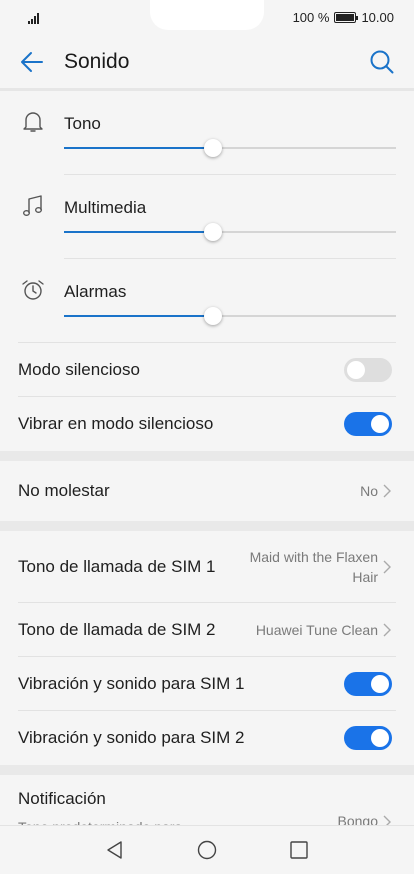 This screenshot has width=414, height=874. I want to click on volume-label: Multimedia, so click(105, 207).